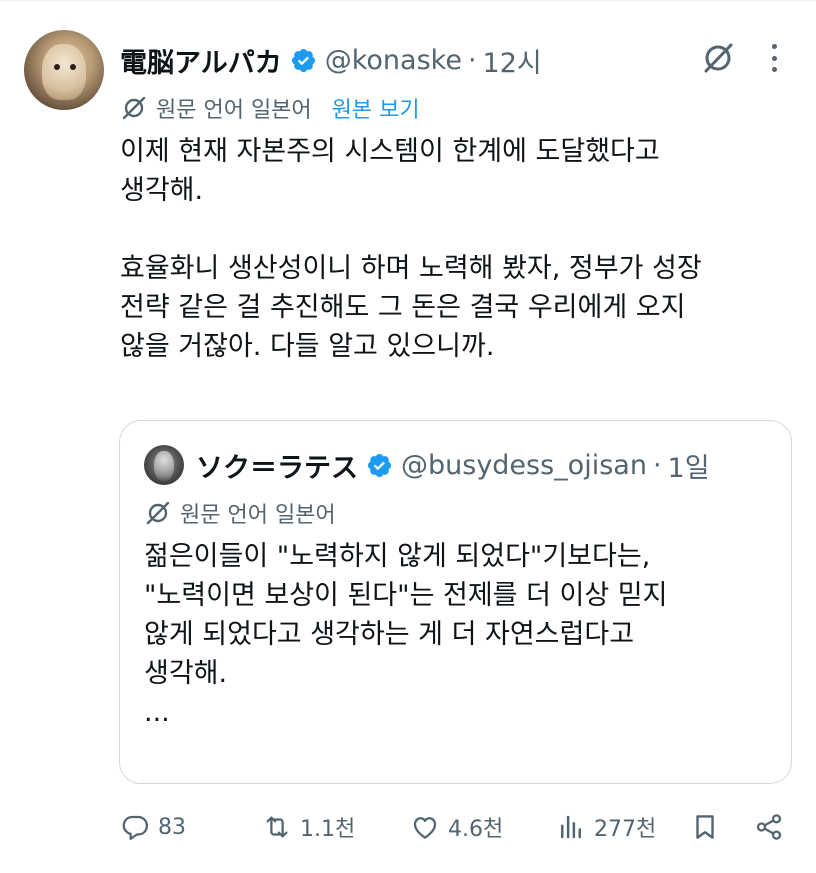 The width and height of the screenshot is (816, 873). Describe the element at coordinates (512, 60) in the screenshot. I see `tweet-timestamp: 12시` at that location.